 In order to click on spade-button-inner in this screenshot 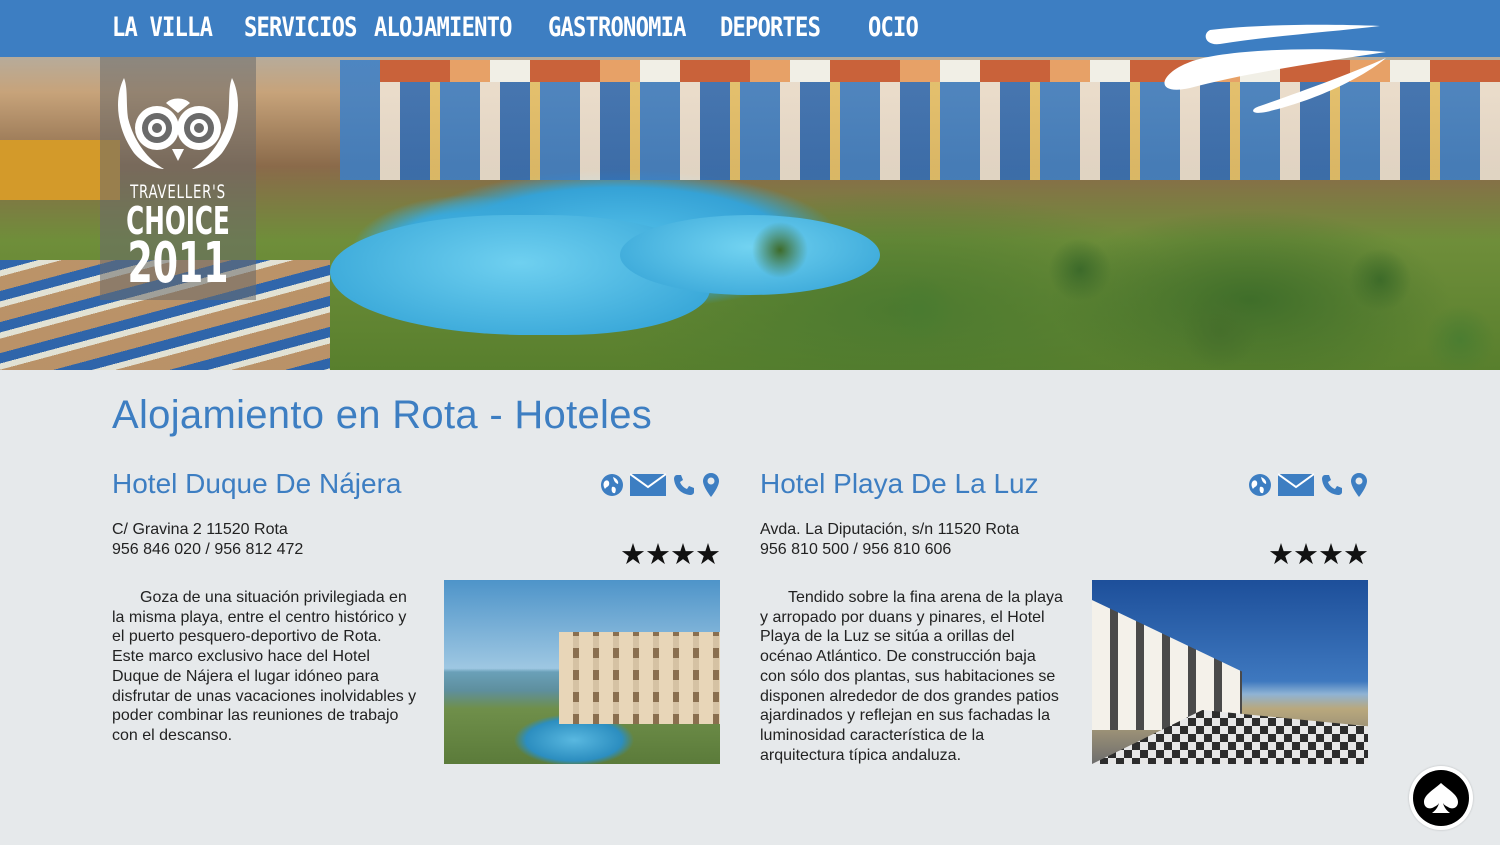, I will do `click(1441, 798)`.